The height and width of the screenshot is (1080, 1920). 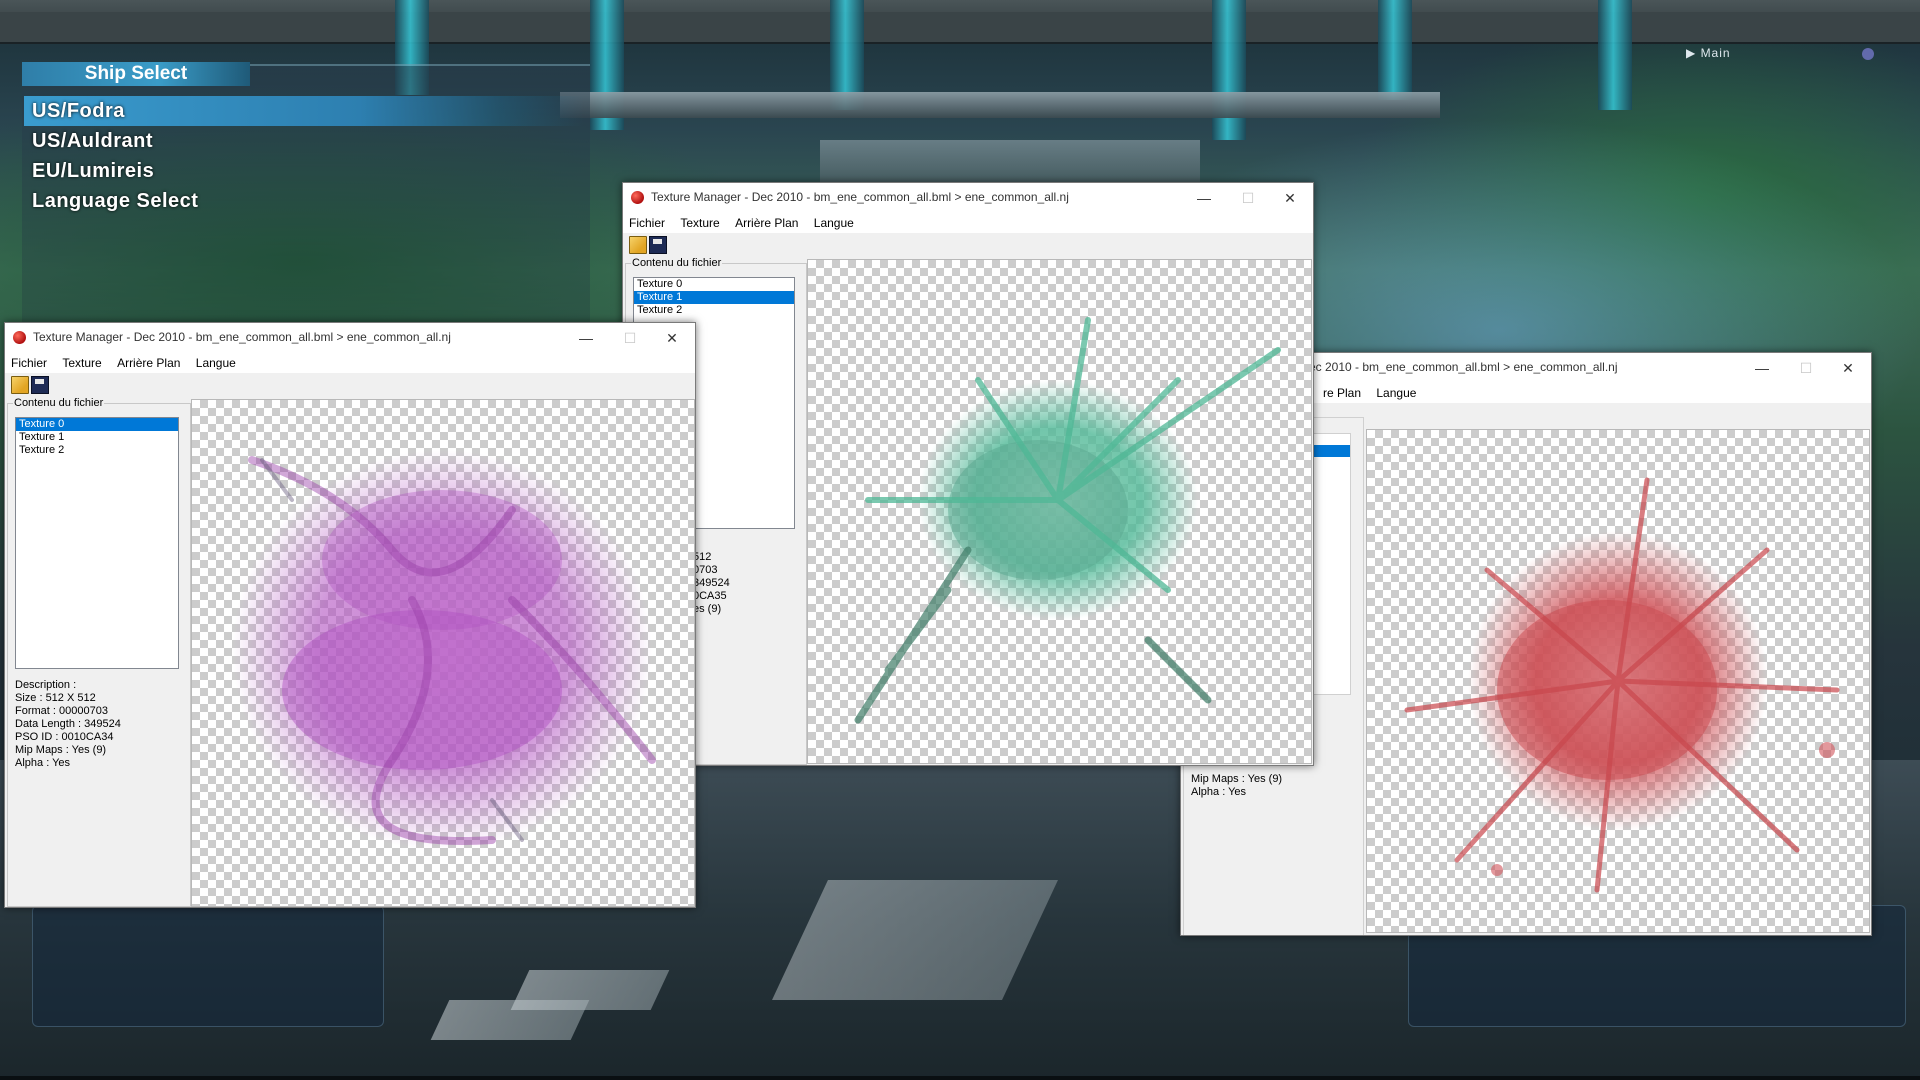 What do you see at coordinates (304, 171) in the screenshot?
I see `ship-item-eu-lumireis: EU/Lumireis` at bounding box center [304, 171].